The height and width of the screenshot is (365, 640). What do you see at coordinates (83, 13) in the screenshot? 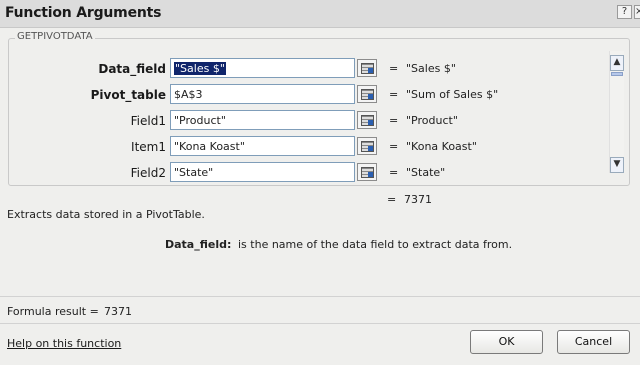
I see `dialog-title: Function Arguments` at bounding box center [83, 13].